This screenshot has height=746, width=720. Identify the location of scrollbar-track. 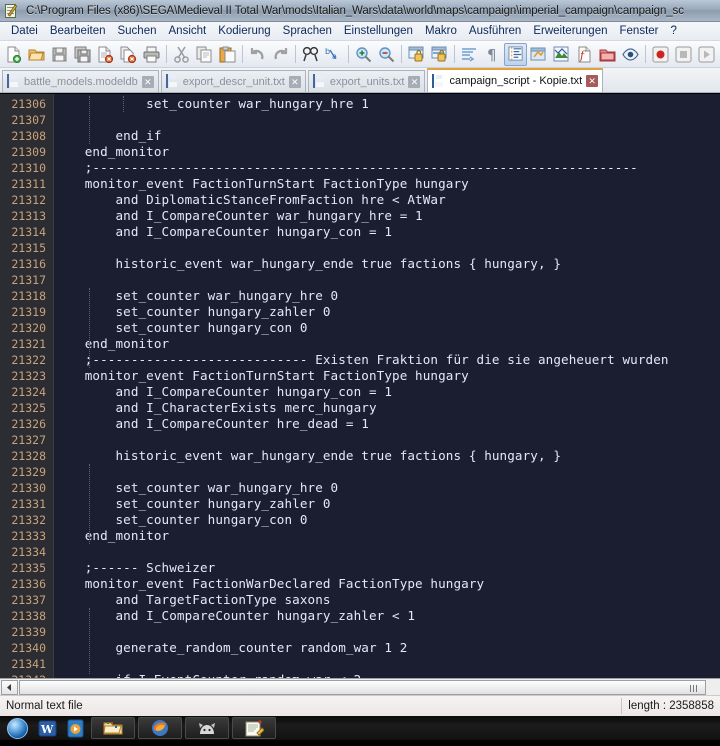
(369, 687).